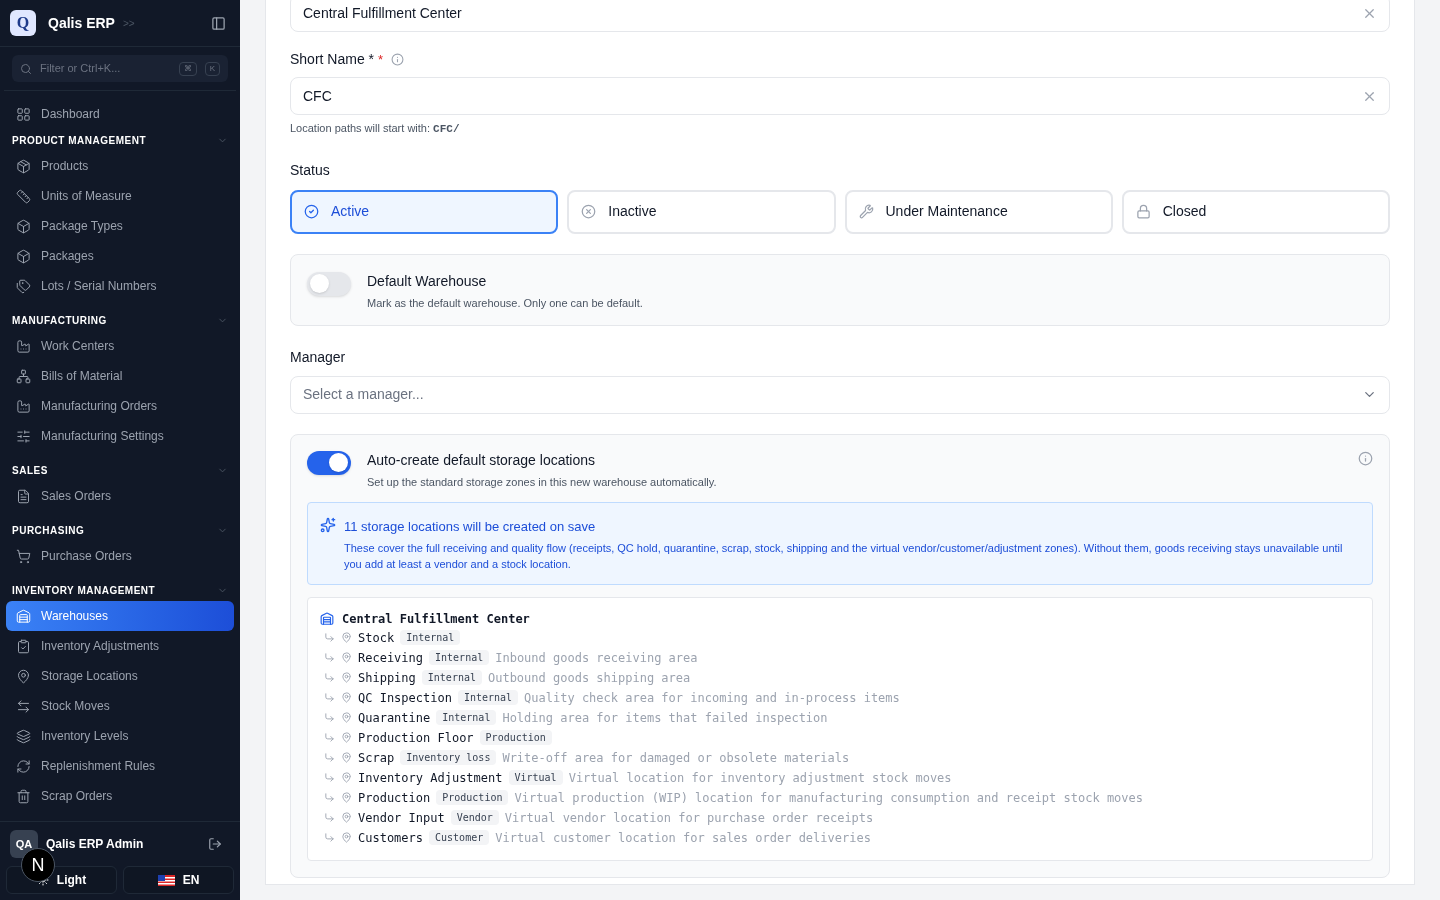  What do you see at coordinates (120, 556) in the screenshot?
I see `nav-item: Purchase Orders` at bounding box center [120, 556].